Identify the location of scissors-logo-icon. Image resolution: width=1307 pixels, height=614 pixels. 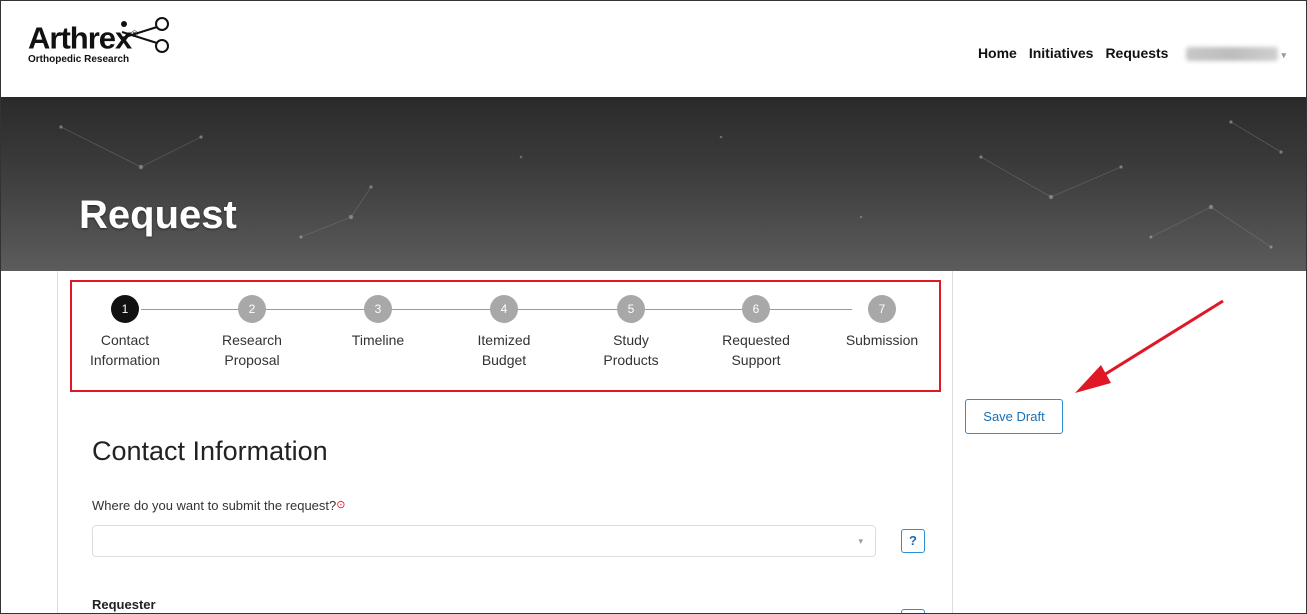
(145, 35).